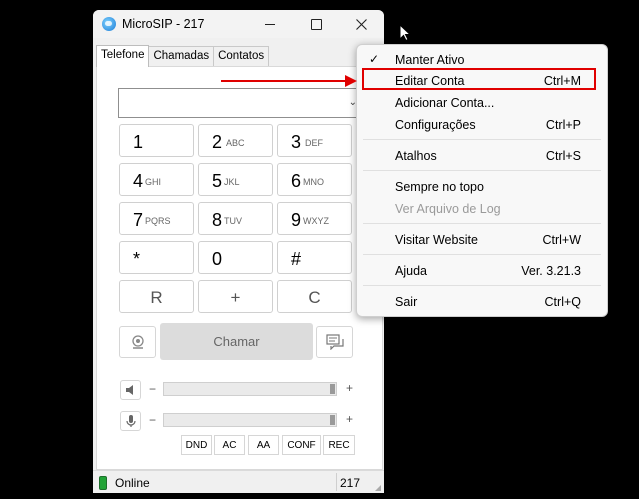 Image resolution: width=639 pixels, height=499 pixels. I want to click on mic-volume-slider, so click(250, 420).